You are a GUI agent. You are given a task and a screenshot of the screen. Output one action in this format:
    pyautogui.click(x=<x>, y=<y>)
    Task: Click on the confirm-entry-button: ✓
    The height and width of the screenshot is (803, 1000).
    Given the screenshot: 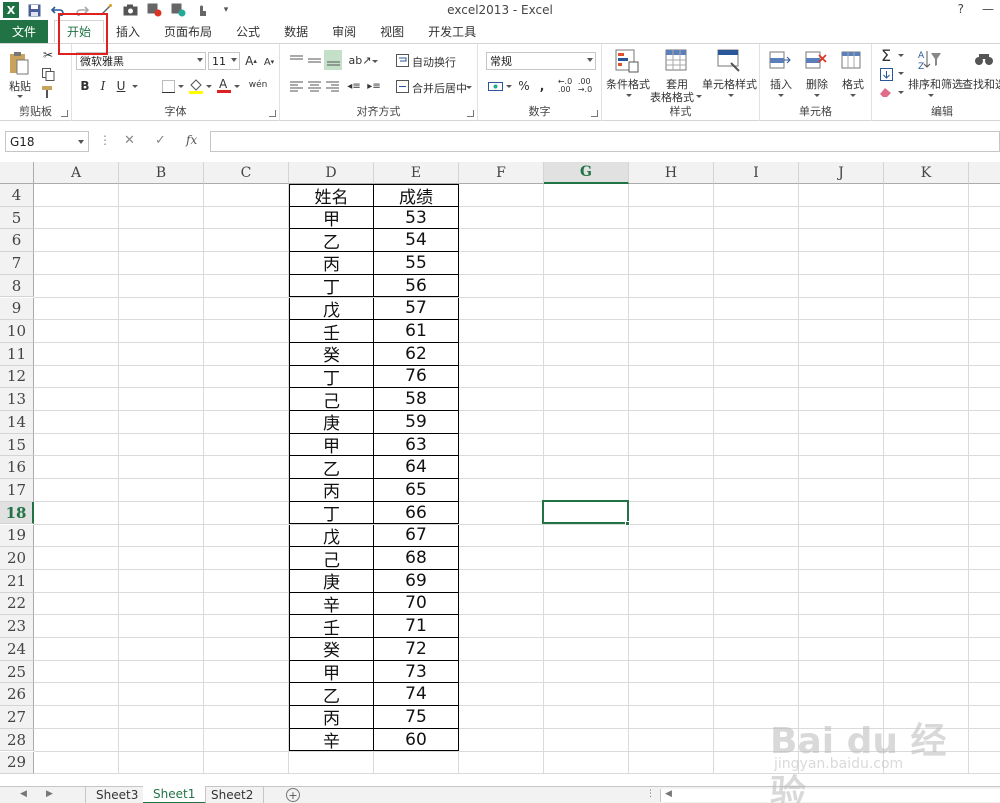 What is the action you would take?
    pyautogui.click(x=160, y=140)
    